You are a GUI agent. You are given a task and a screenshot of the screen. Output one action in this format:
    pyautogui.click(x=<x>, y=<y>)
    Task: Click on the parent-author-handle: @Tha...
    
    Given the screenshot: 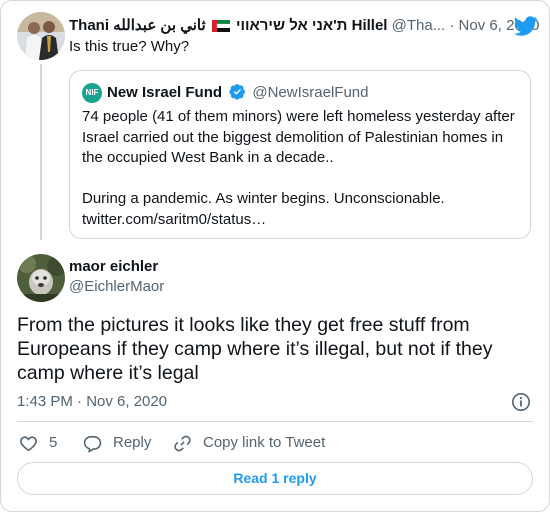 What is the action you would take?
    pyautogui.click(x=419, y=25)
    